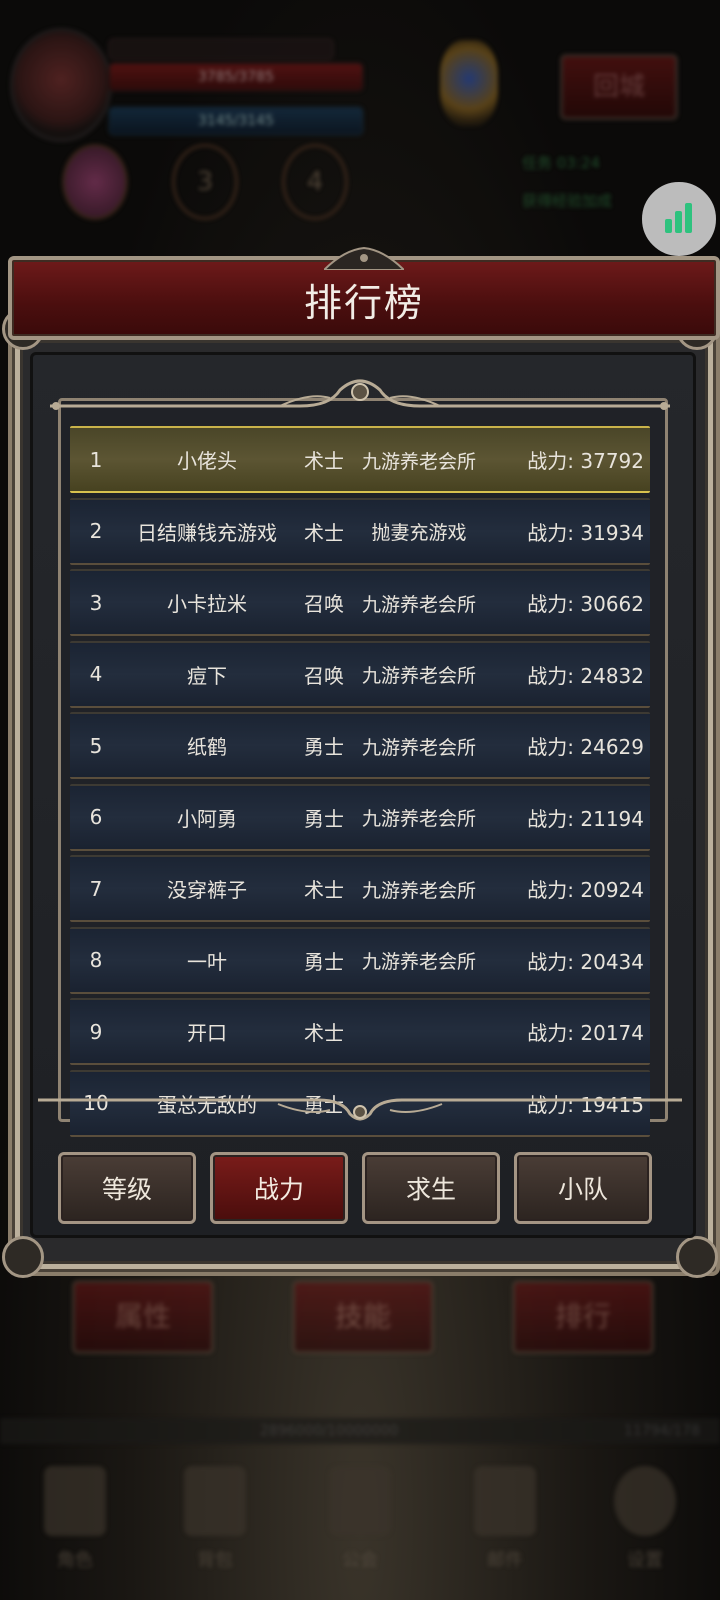 This screenshot has height=1600, width=720. I want to click on table-bottom-ornament-icon, so click(360, 1109).